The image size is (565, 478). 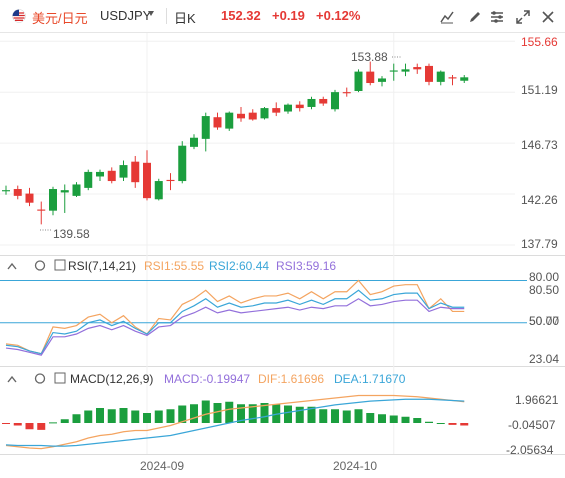 I want to click on rsi-tick-label: 80.50, so click(x=544, y=290).